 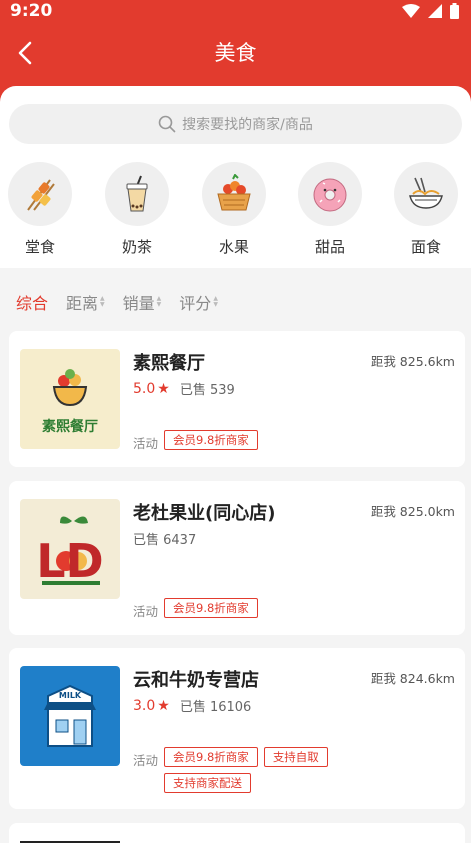 What do you see at coordinates (70, 402) in the screenshot?
I see `fruit-bowl-logo-icon: 素熙餐厅` at bounding box center [70, 402].